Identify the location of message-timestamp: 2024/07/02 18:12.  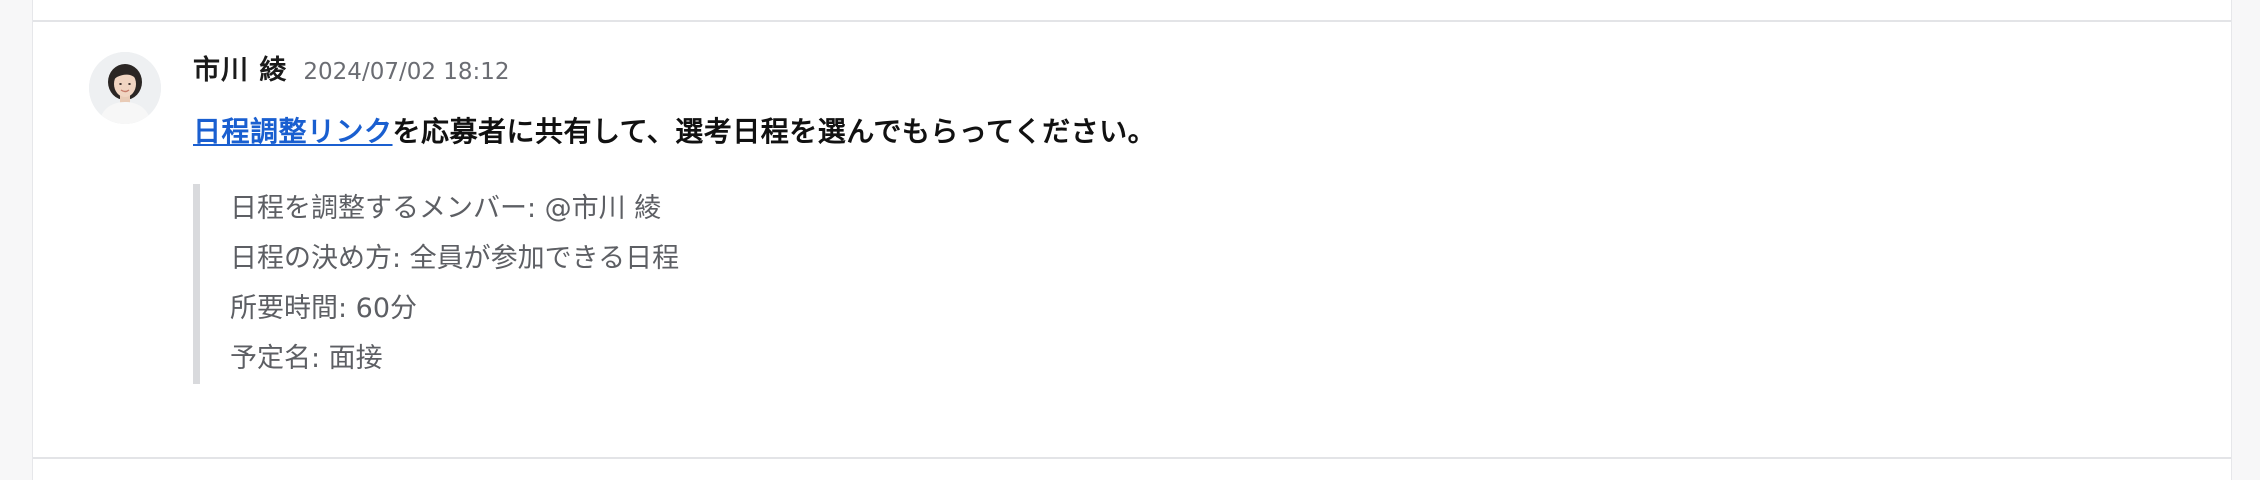
(406, 72).